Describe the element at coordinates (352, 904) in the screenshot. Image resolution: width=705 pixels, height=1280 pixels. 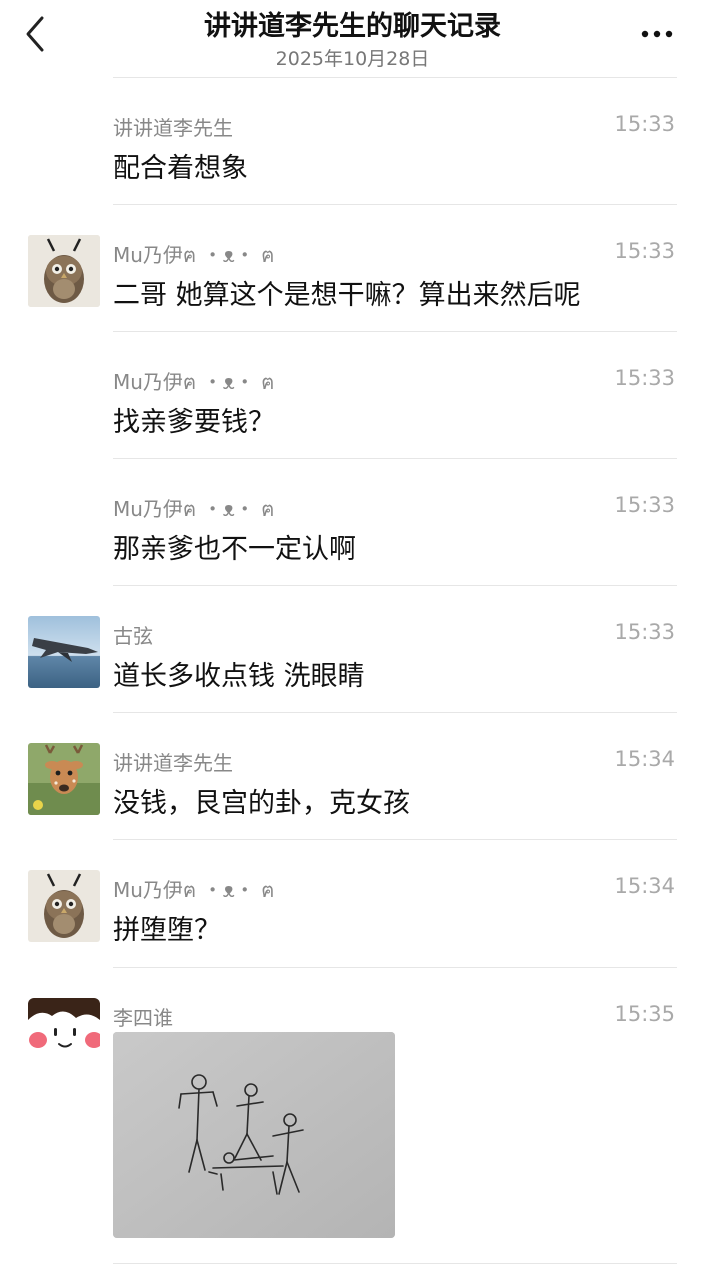
I see `message-item: Mu乃伊ฅ ・ᴥ・ ฅ 15:34 拼堕堕？` at that location.